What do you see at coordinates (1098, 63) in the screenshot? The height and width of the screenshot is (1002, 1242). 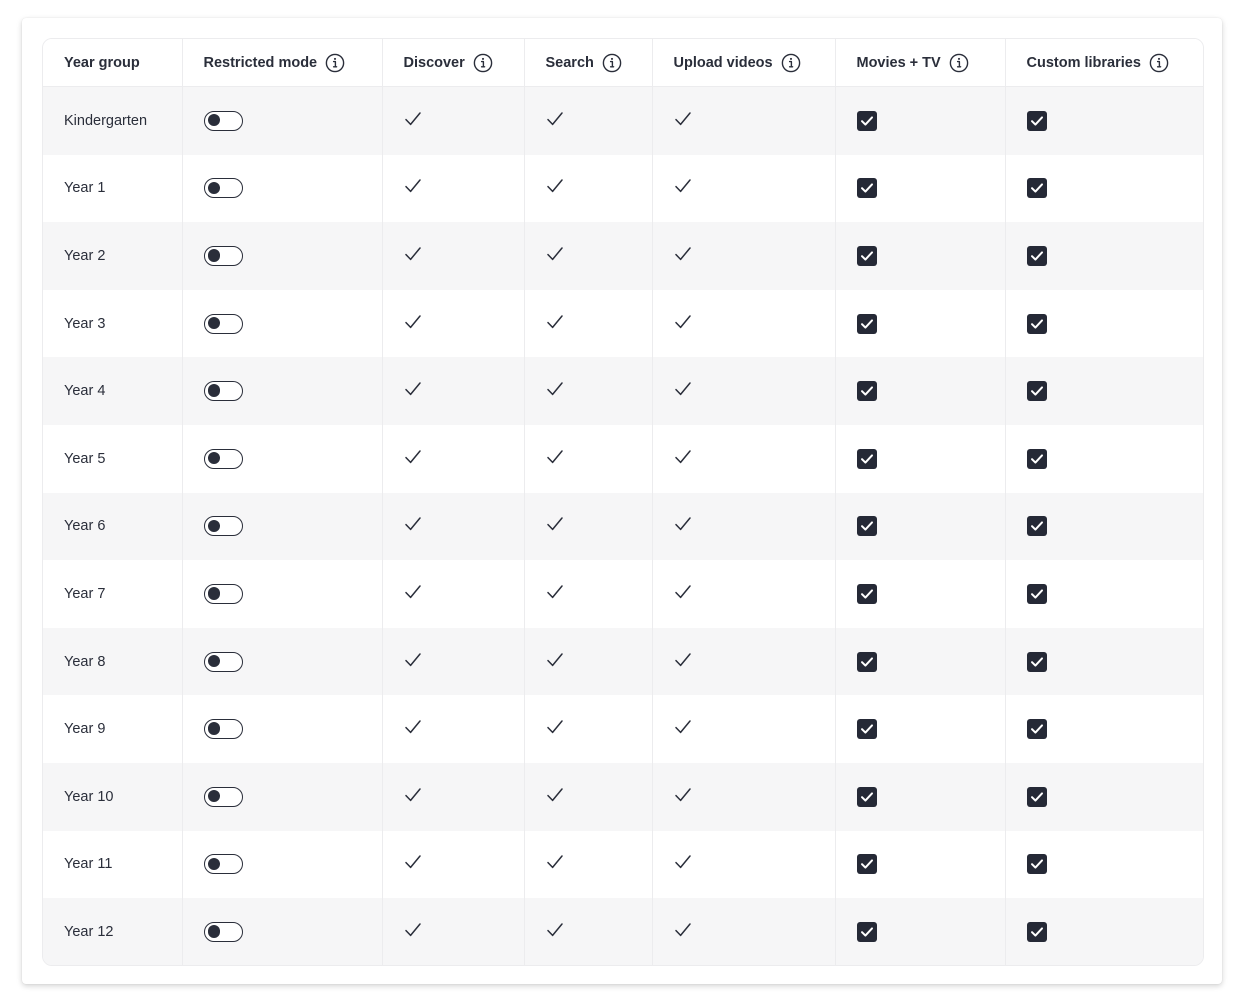 I see `column-header-content: Custom libraries` at bounding box center [1098, 63].